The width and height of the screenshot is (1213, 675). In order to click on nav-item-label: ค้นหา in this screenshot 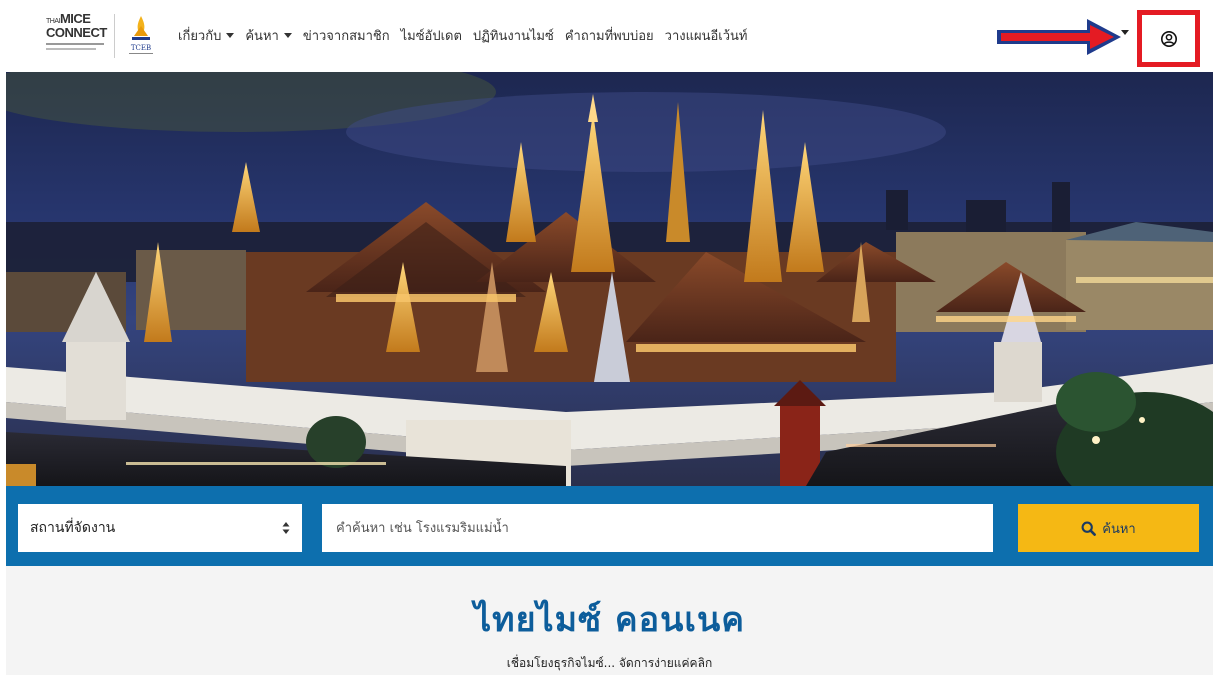, I will do `click(262, 36)`.